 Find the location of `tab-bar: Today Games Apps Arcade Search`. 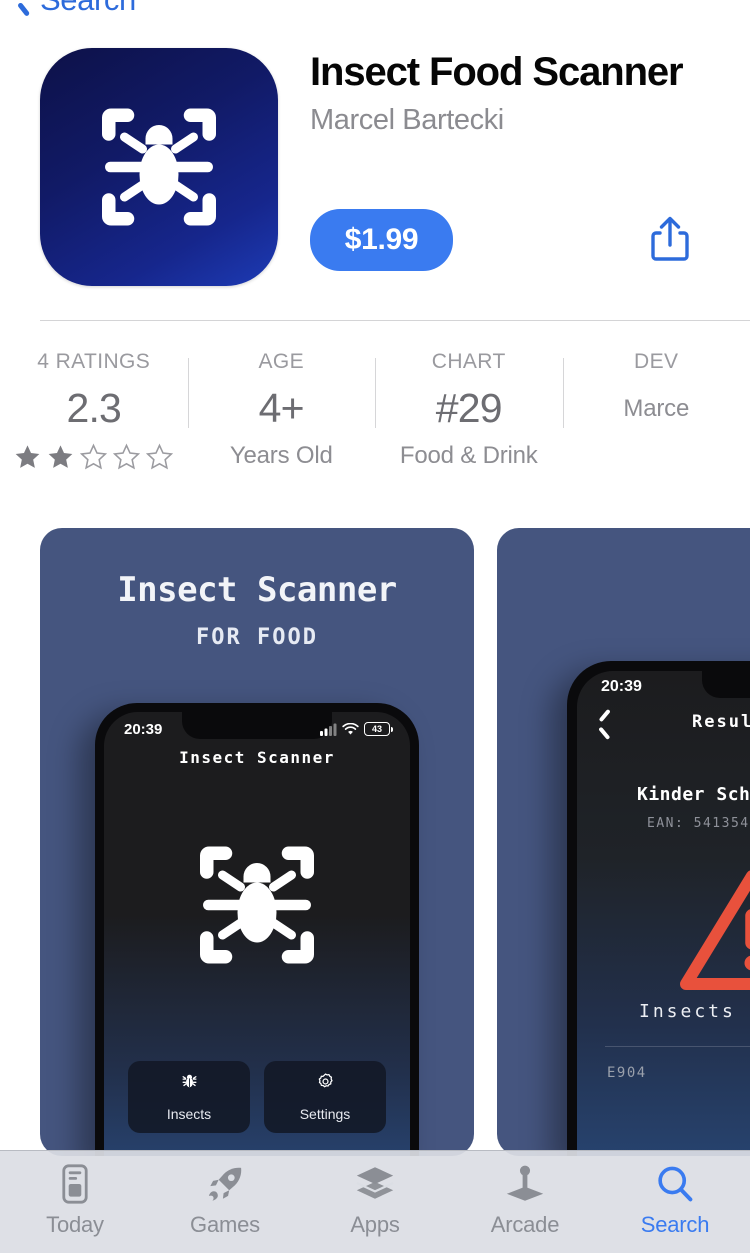

tab-bar: Today Games Apps Arcade Search is located at coordinates (375, 1201).